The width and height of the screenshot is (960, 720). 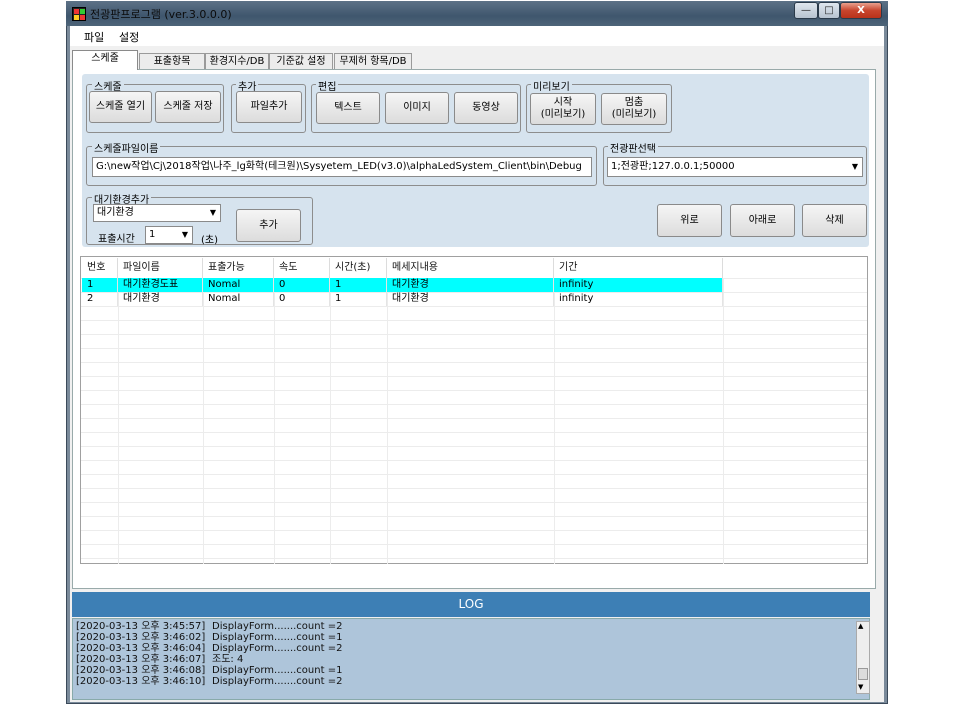 I want to click on maximize-button: □, so click(x=829, y=10).